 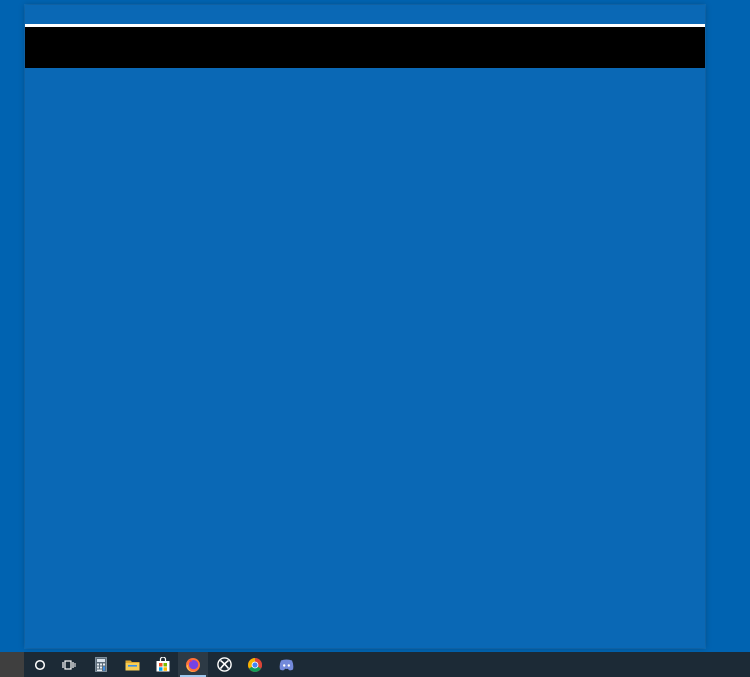 I want to click on chrome-icon, so click(x=255, y=664).